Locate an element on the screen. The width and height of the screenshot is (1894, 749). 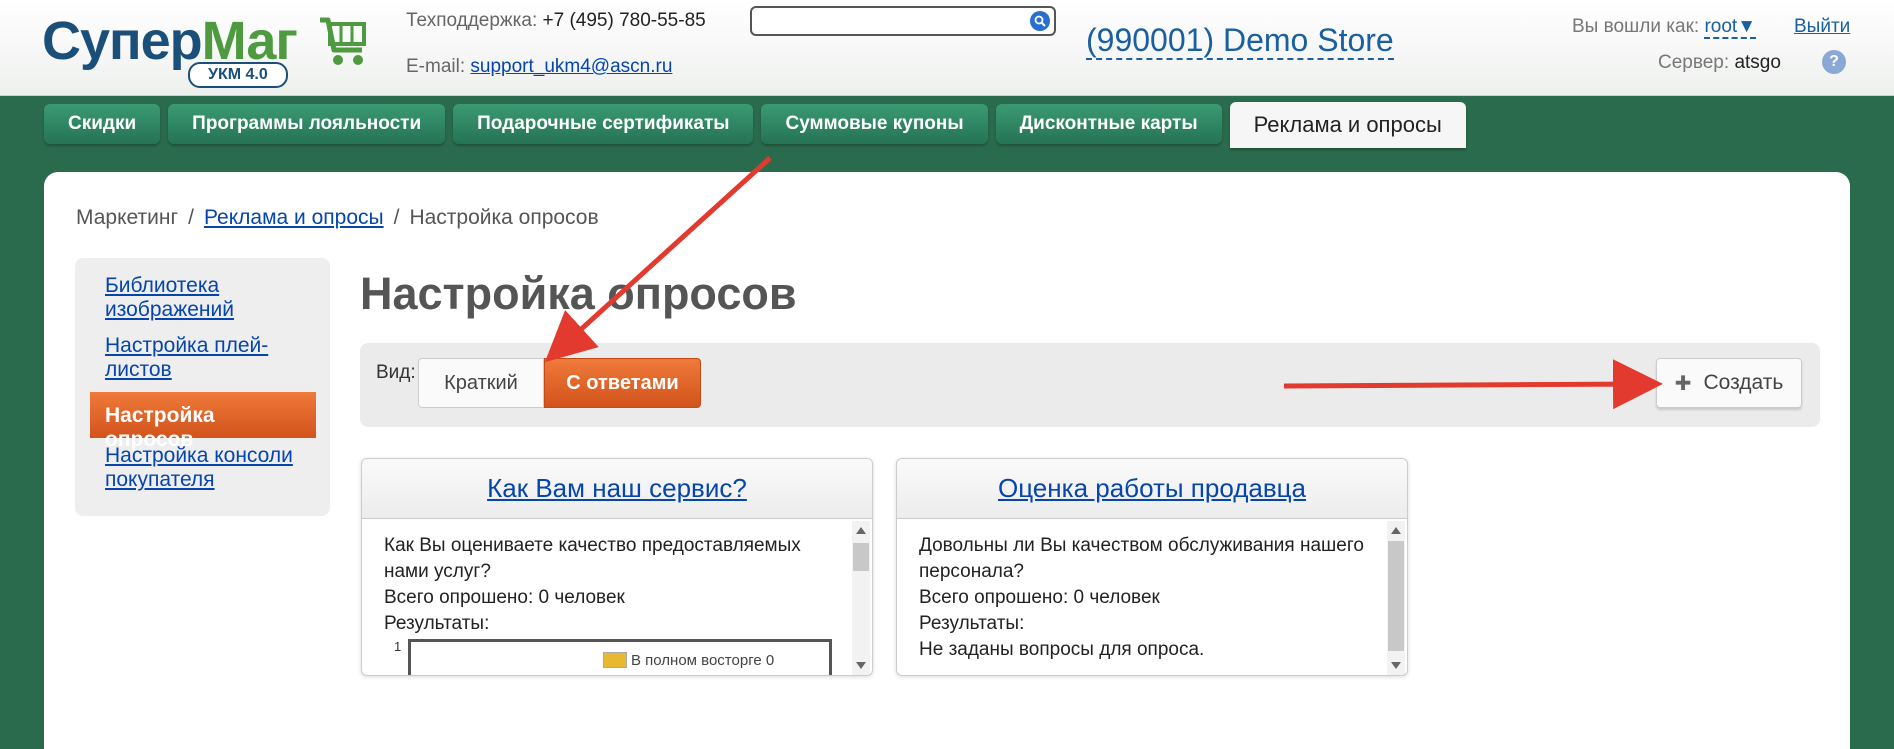
plus-icon: ✚ is located at coordinates (1683, 383).